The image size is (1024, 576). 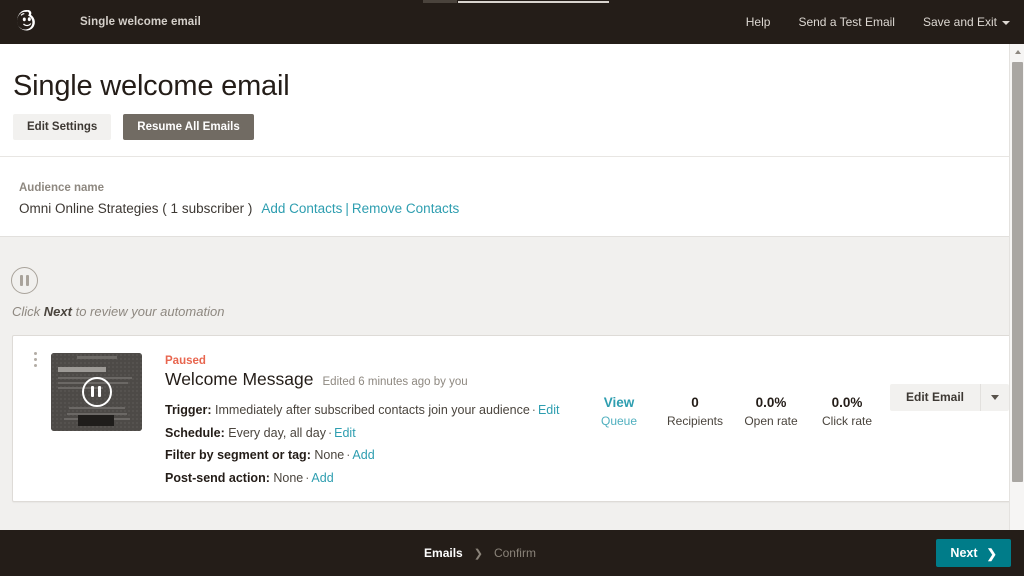 I want to click on audience-name-value: Omni Online Strategies ( 1 subscriber ), so click(x=136, y=208).